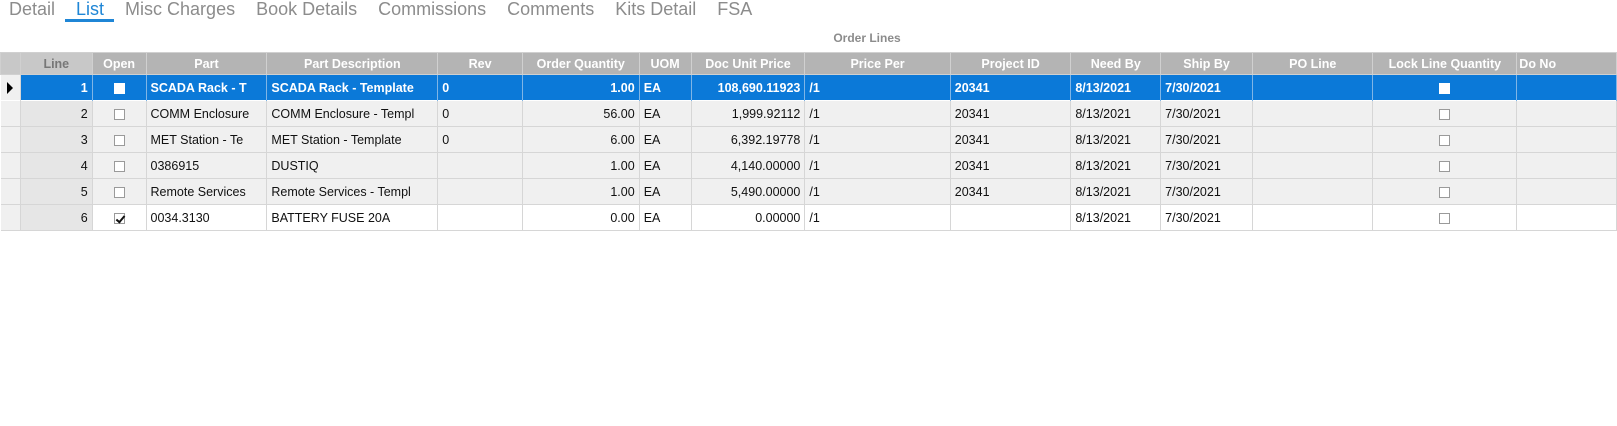 Image resolution: width=1617 pixels, height=426 pixels. I want to click on column-header-part: Part, so click(206, 63).